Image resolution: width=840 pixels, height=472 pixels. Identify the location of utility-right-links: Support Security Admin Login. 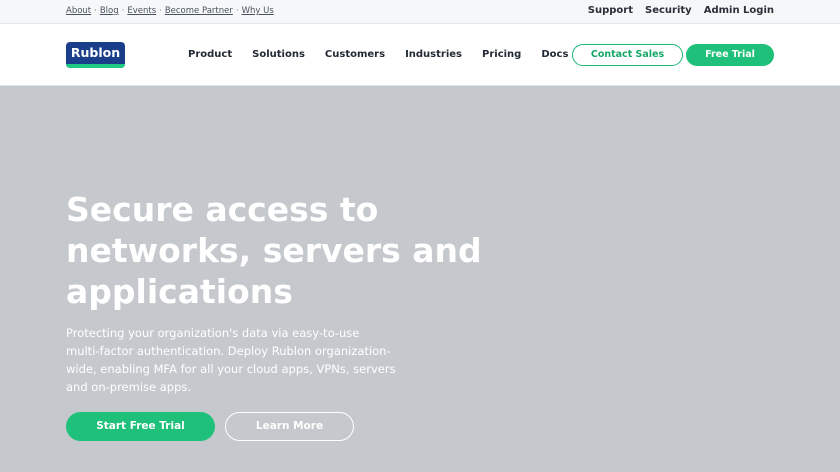
(681, 10).